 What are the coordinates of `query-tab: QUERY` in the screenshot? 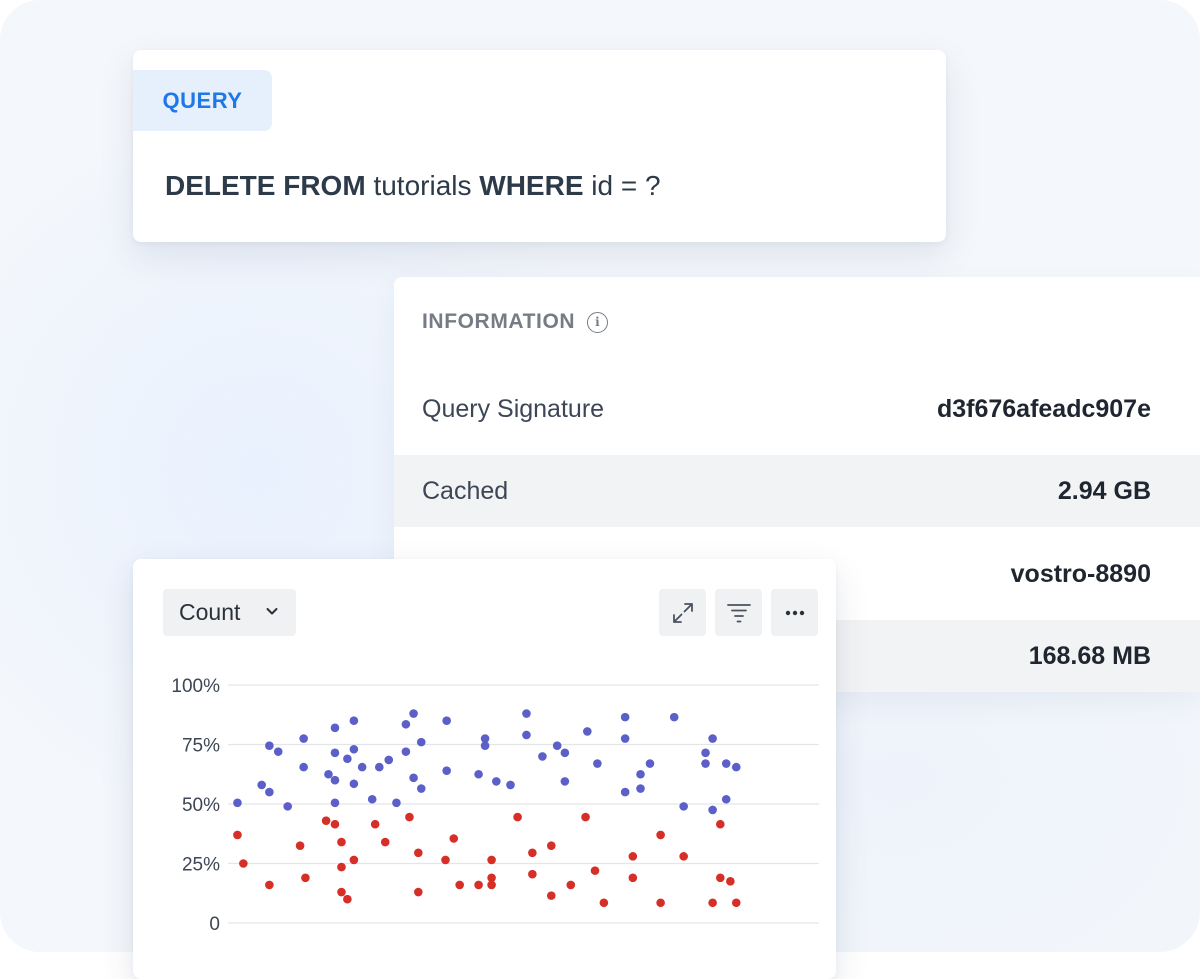 It's located at (202, 100).